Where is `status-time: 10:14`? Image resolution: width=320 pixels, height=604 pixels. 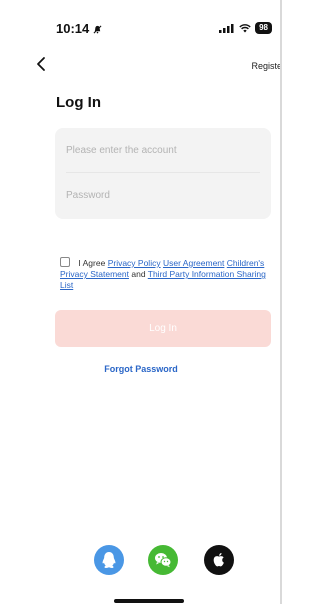
status-time: 10:14 is located at coordinates (79, 28).